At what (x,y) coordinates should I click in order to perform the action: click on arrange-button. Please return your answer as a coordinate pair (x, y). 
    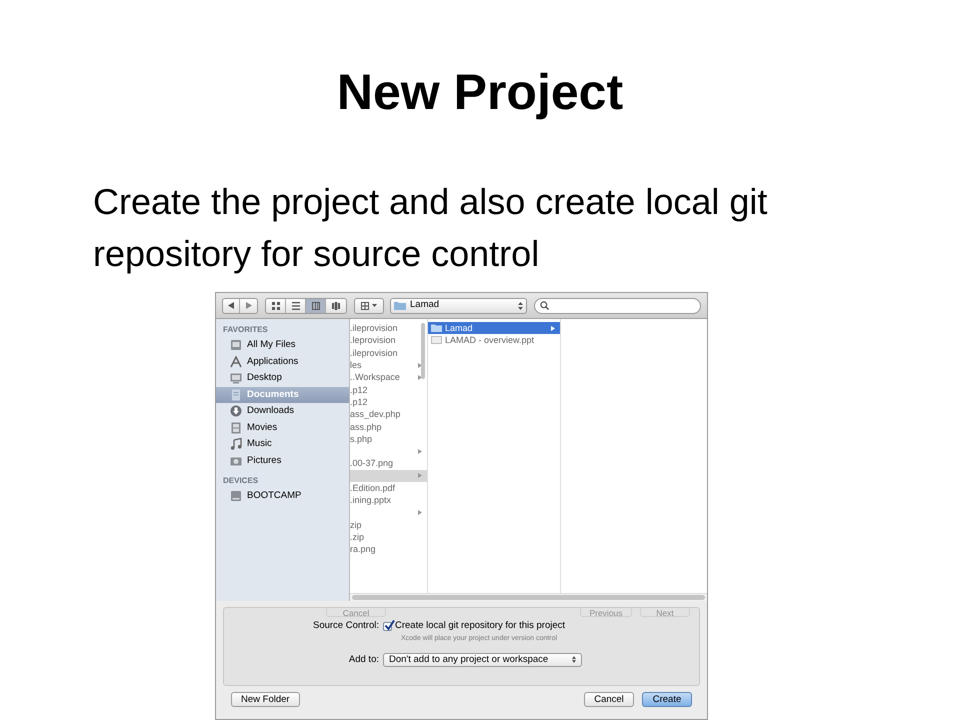
    Looking at the image, I should click on (369, 306).